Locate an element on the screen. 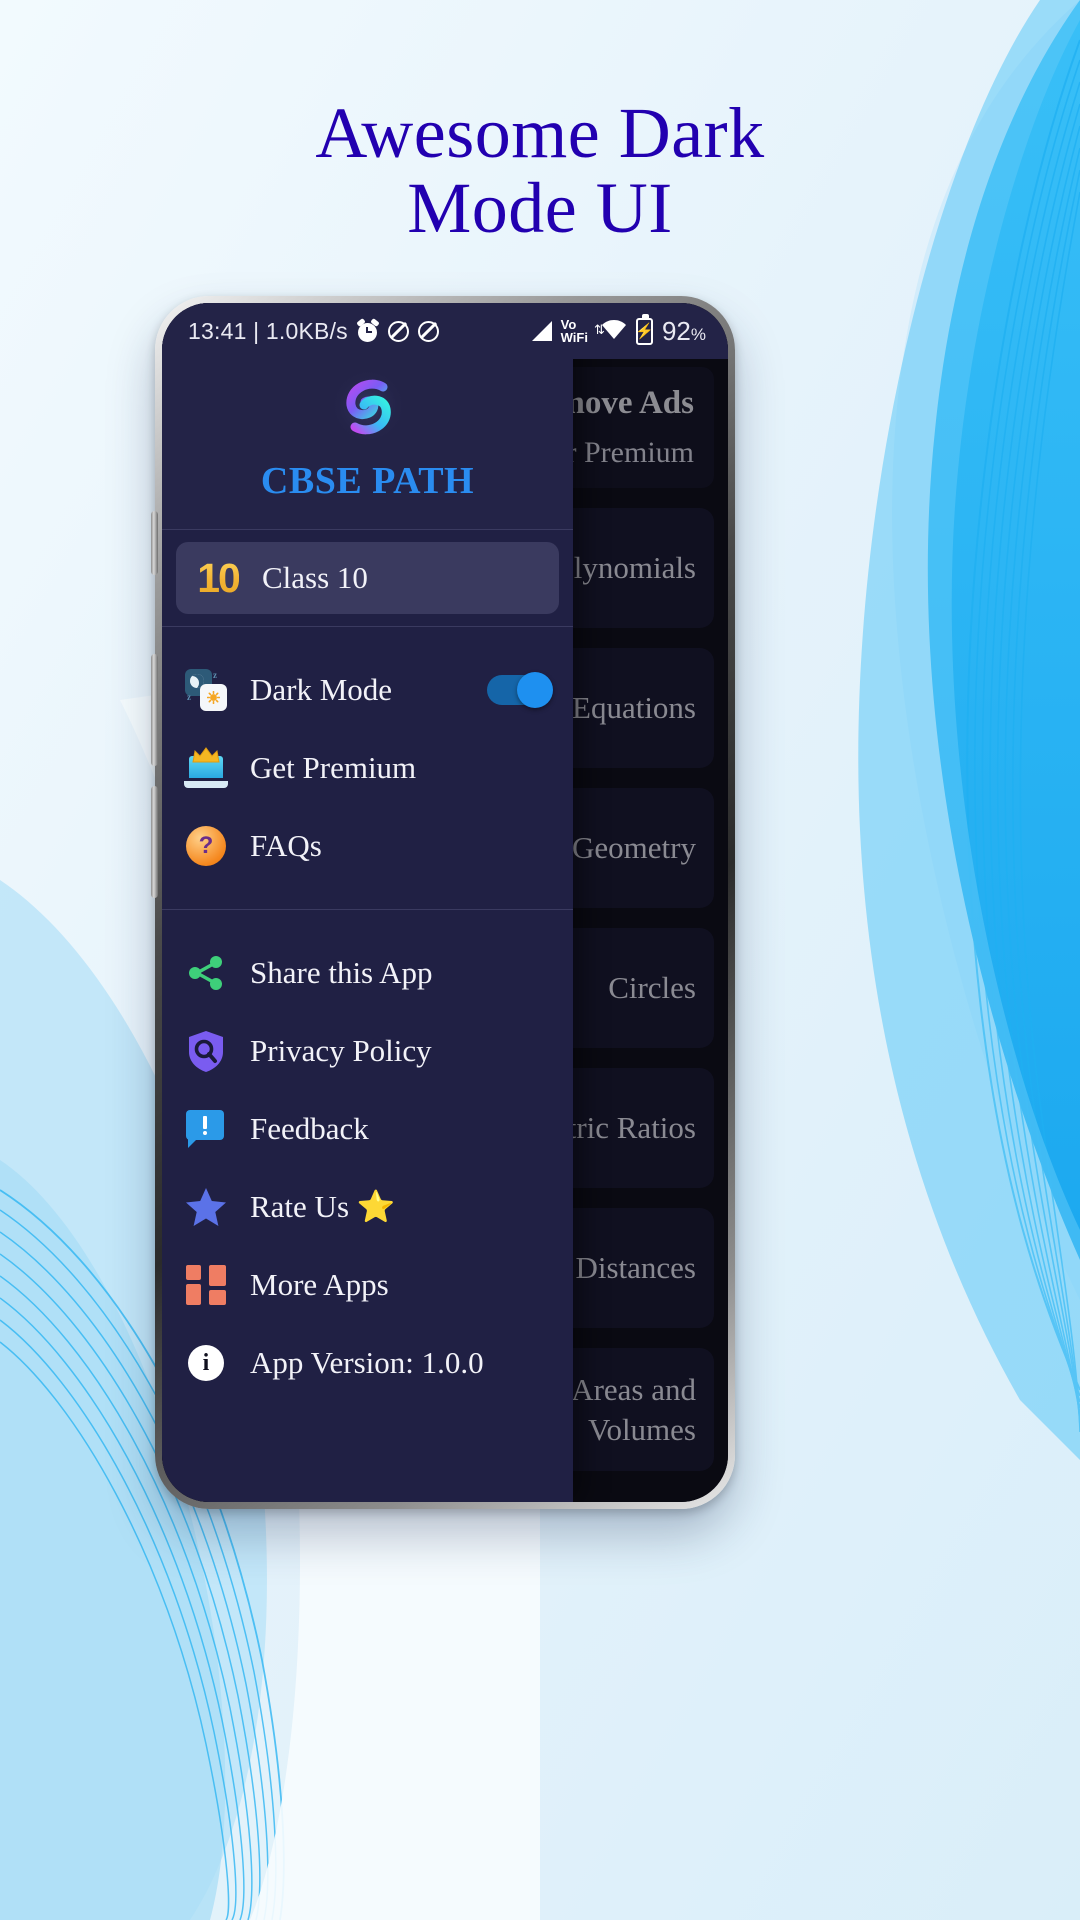  vibrate-off-icon is located at coordinates (428, 331).